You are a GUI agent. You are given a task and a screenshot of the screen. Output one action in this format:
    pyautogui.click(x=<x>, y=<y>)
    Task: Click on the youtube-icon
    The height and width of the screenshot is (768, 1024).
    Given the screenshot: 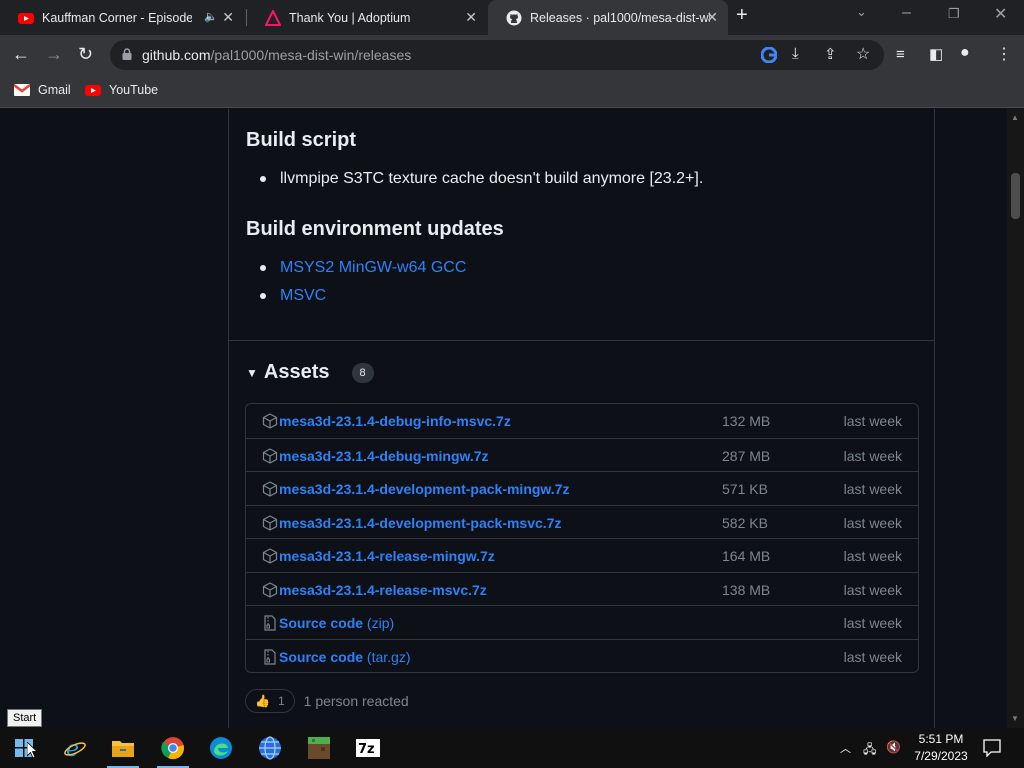 What is the action you would take?
    pyautogui.click(x=93, y=90)
    